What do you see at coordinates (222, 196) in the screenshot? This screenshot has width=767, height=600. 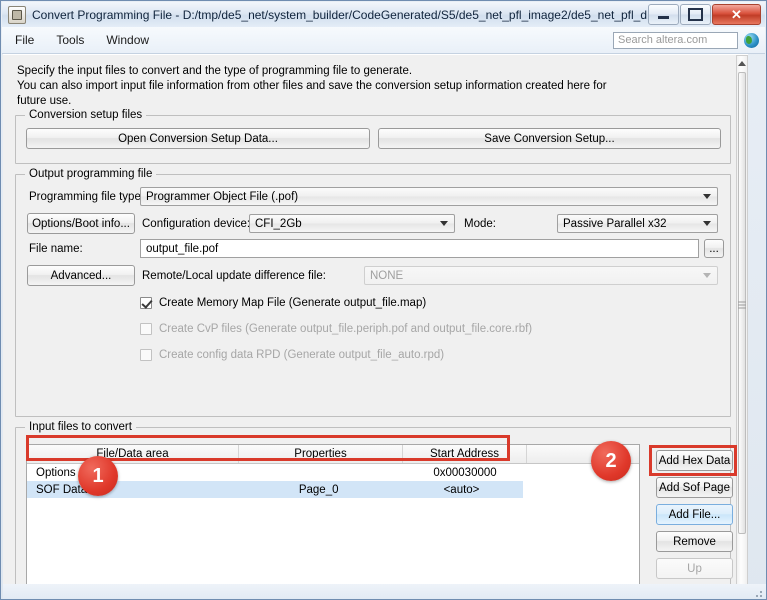 I see `programming-file-type-value: Programmer Object File (.pof)` at bounding box center [222, 196].